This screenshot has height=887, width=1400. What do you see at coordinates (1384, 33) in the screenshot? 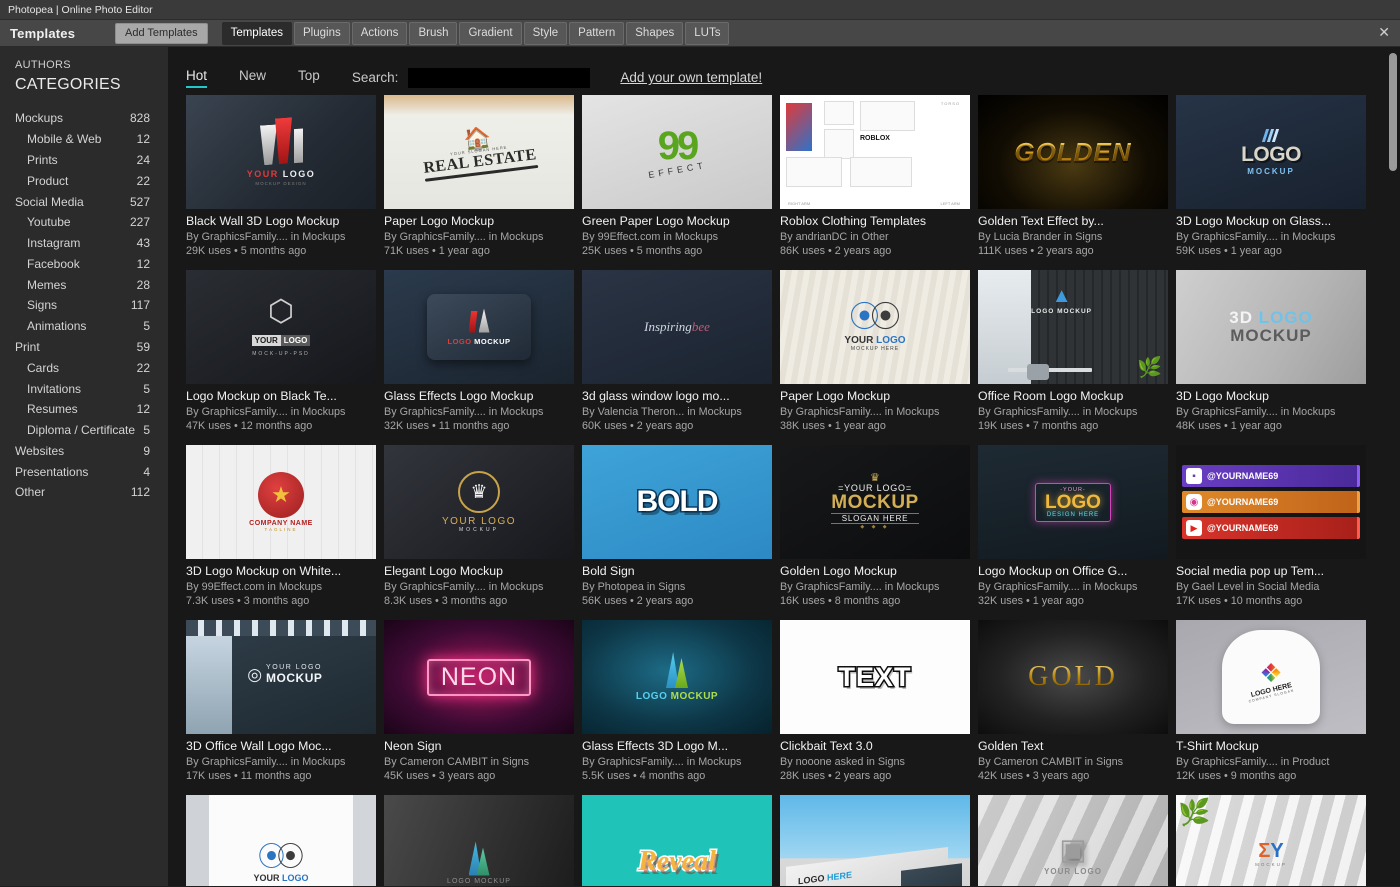
I see `close-icon: ✕` at bounding box center [1384, 33].